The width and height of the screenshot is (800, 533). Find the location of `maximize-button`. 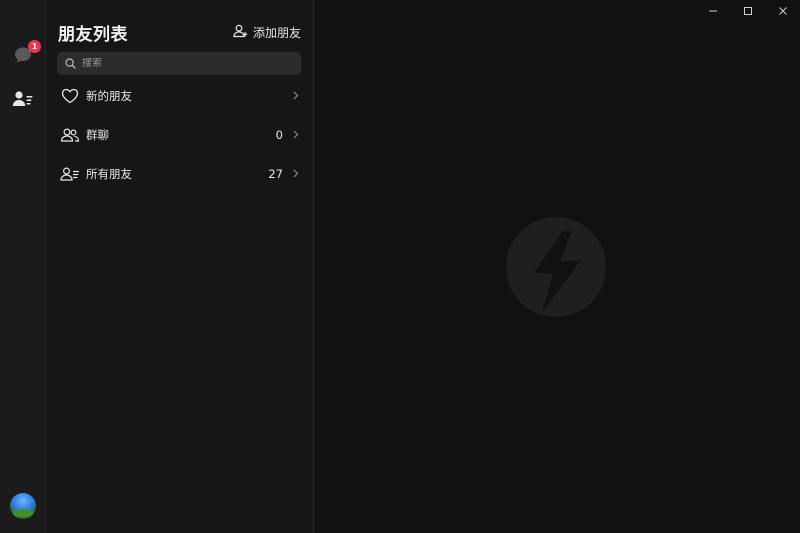

maximize-button is located at coordinates (747, 10).